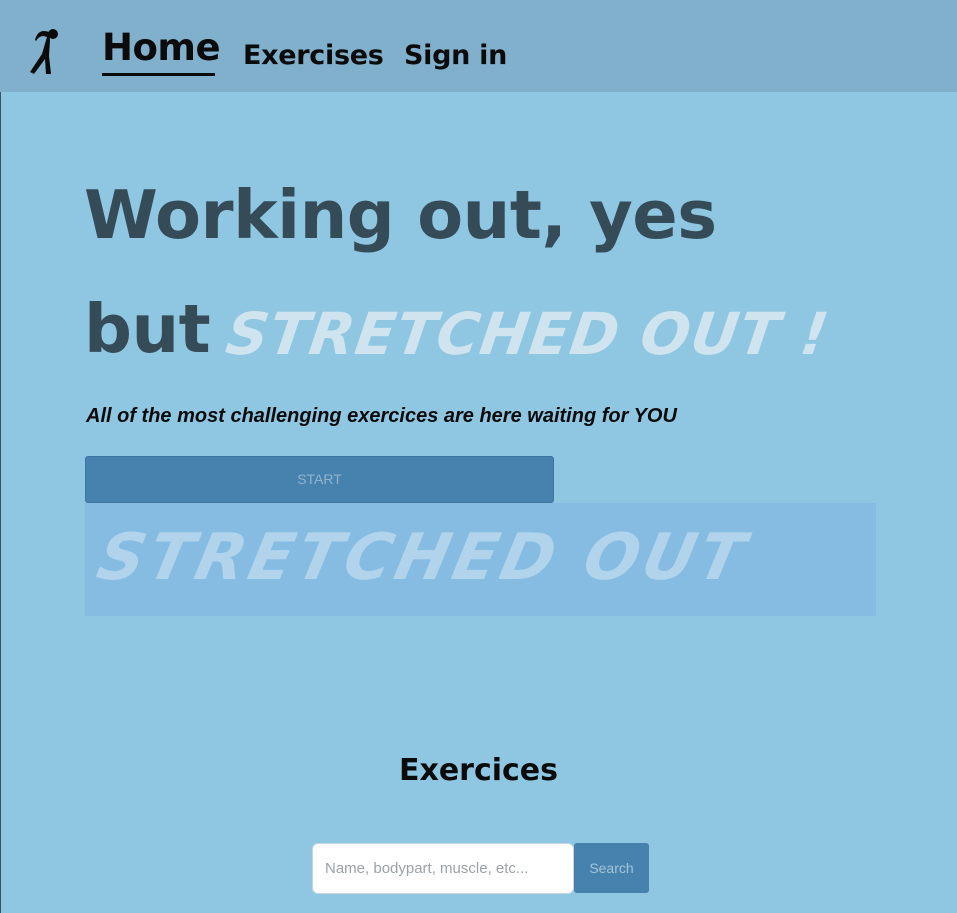 The width and height of the screenshot is (957, 913). I want to click on nav-link-sign-in: Sign in, so click(455, 55).